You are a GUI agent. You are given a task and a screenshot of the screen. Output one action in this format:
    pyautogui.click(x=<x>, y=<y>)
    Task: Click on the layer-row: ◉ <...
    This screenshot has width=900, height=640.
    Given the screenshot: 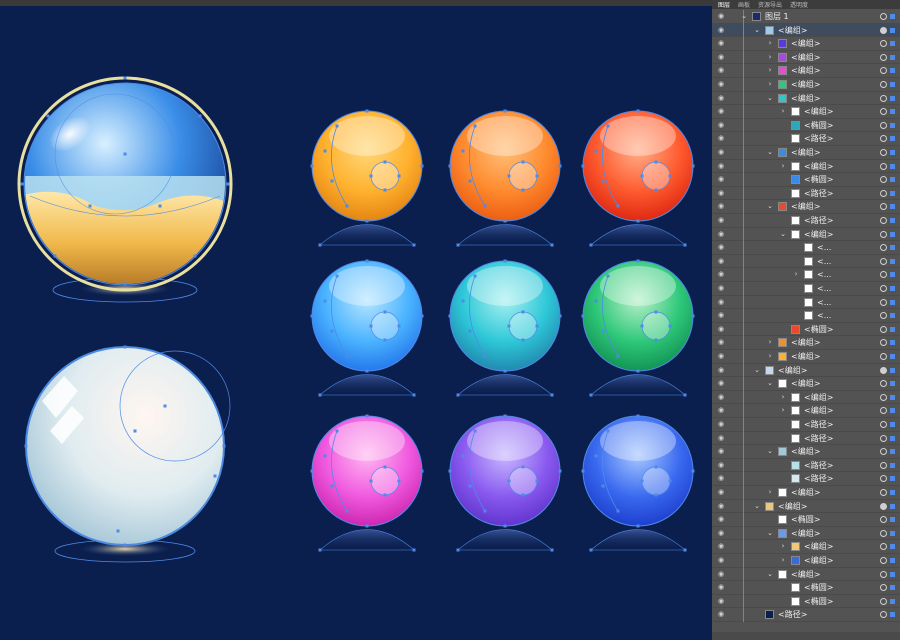 What is the action you would take?
    pyautogui.click(x=806, y=261)
    